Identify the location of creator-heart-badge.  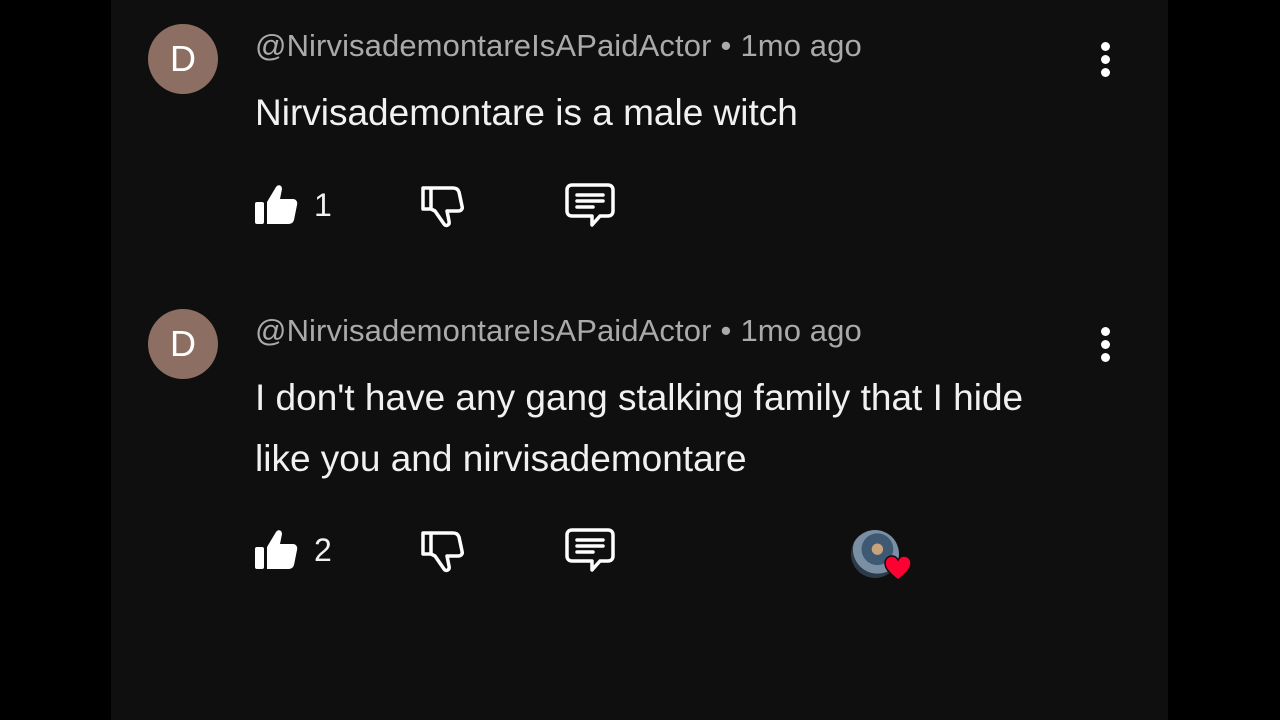
(883, 558).